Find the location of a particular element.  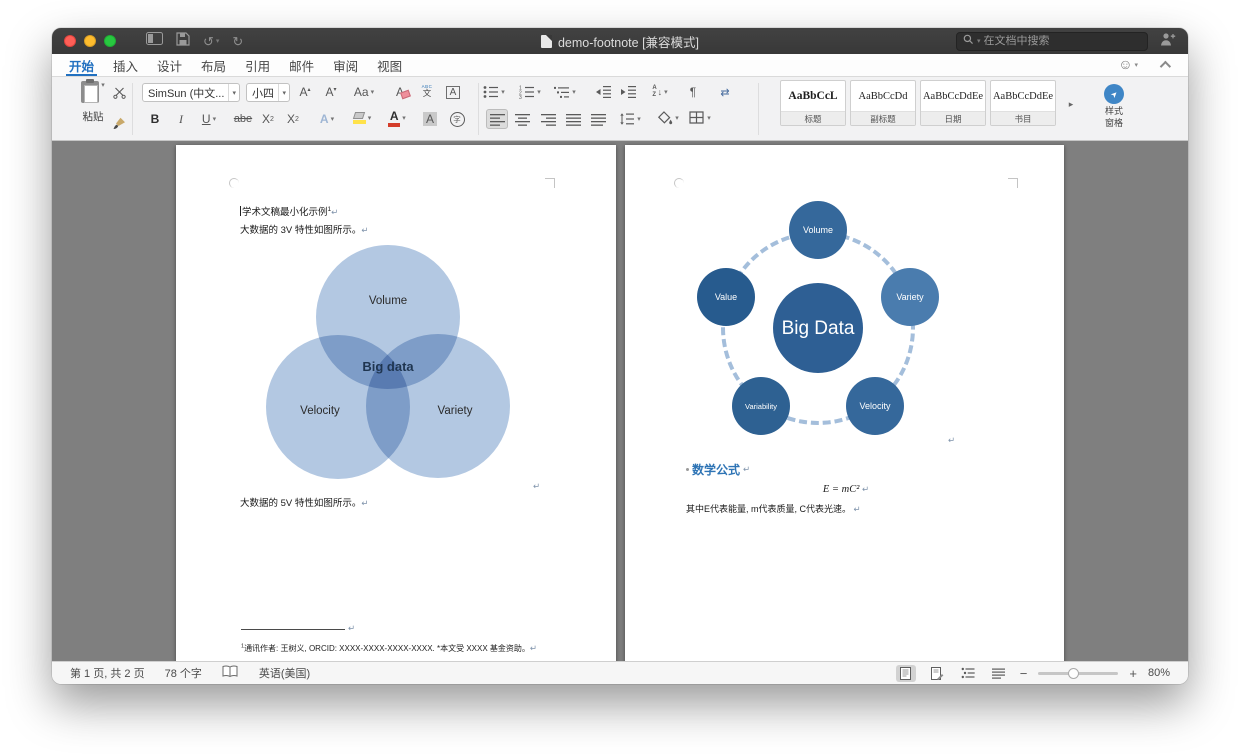

cycle-node-value: Value is located at coordinates (726, 297).